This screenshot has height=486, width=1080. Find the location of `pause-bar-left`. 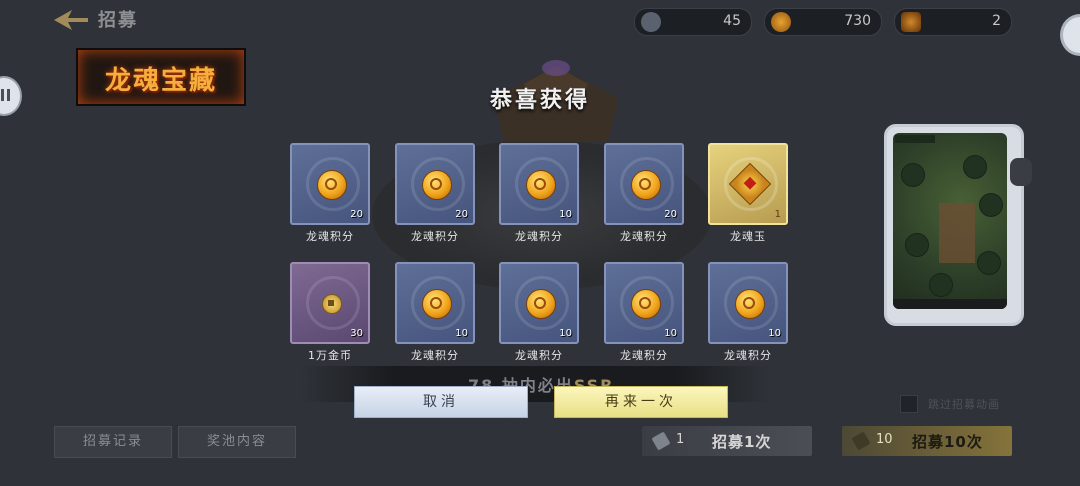

pause-bar-left is located at coordinates (2, 95).